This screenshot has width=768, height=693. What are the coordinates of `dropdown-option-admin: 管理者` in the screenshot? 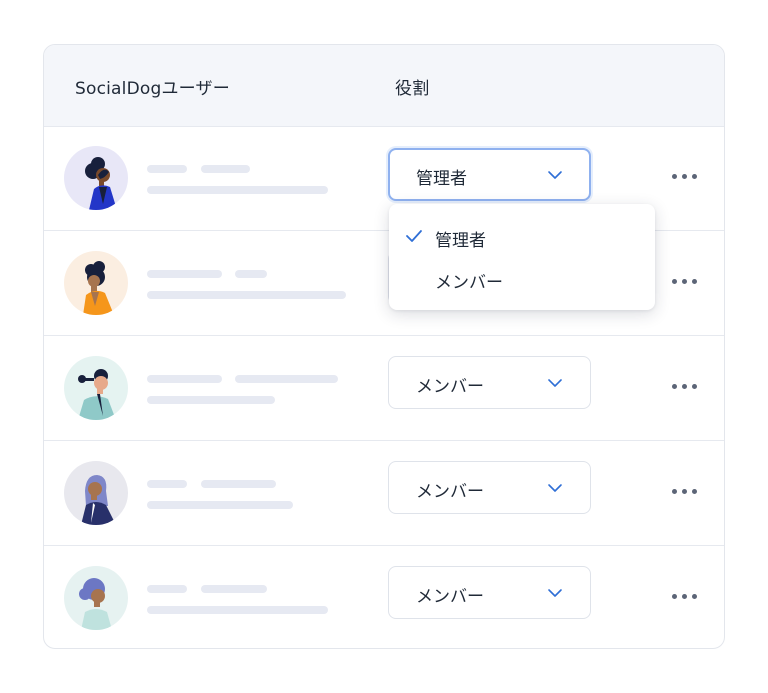 It's located at (460, 238).